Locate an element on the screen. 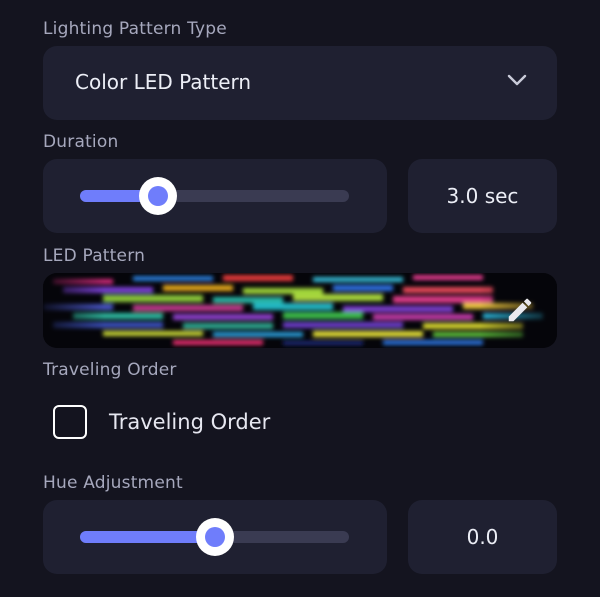 The height and width of the screenshot is (597, 600). dropdown-selected-value: Color LED Pattern is located at coordinates (163, 82).